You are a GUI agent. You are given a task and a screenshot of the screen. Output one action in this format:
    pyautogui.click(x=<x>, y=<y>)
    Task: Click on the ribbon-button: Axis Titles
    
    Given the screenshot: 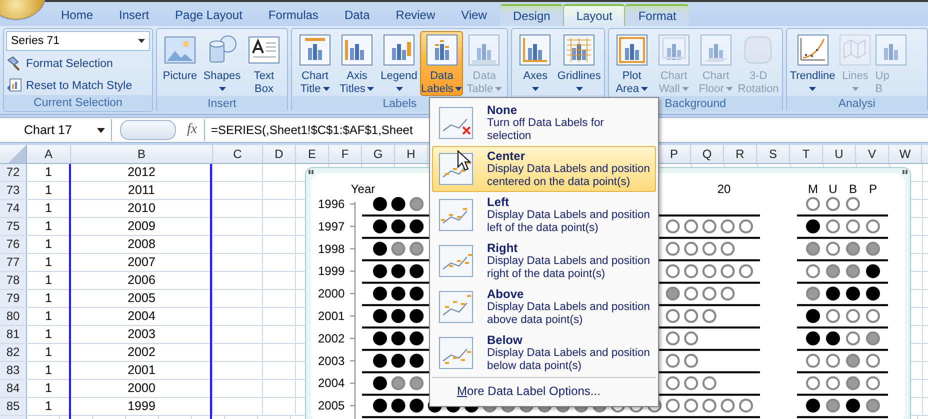 What is the action you would take?
    pyautogui.click(x=357, y=63)
    